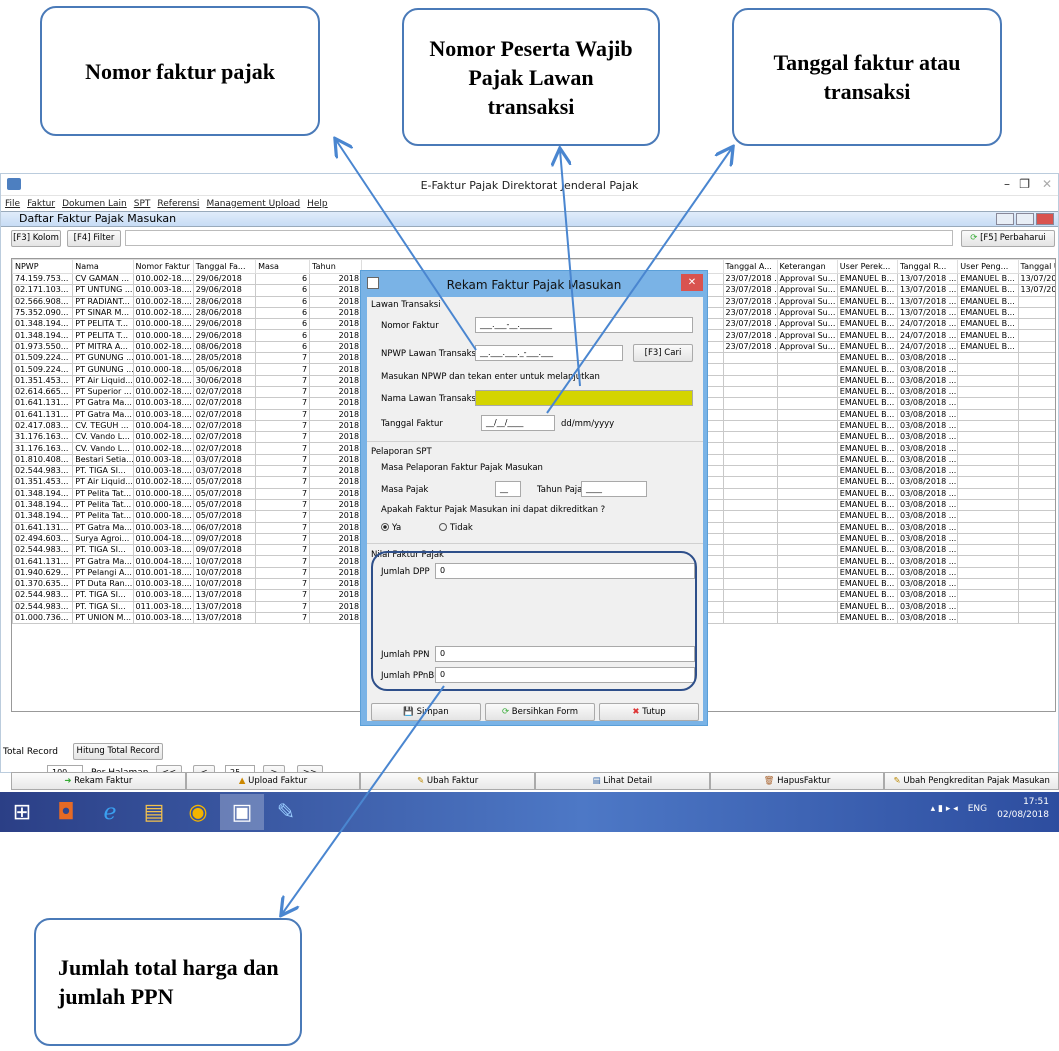 This screenshot has width=1059, height=1051. What do you see at coordinates (549, 353) in the screenshot?
I see `npwp-input: __.___.___._-___.___` at bounding box center [549, 353].